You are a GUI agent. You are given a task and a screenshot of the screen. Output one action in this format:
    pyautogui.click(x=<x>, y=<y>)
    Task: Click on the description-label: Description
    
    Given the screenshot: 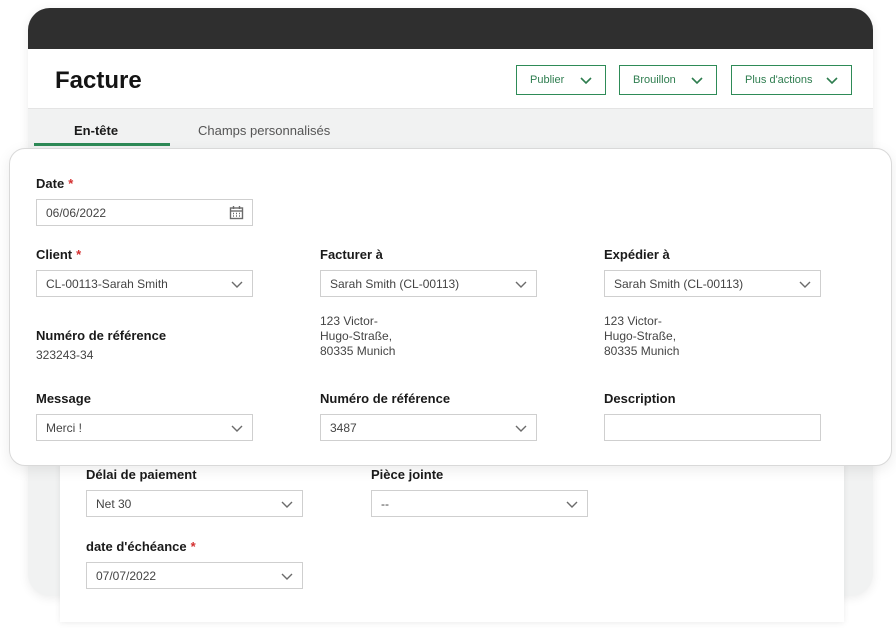 What is the action you would take?
    pyautogui.click(x=640, y=398)
    